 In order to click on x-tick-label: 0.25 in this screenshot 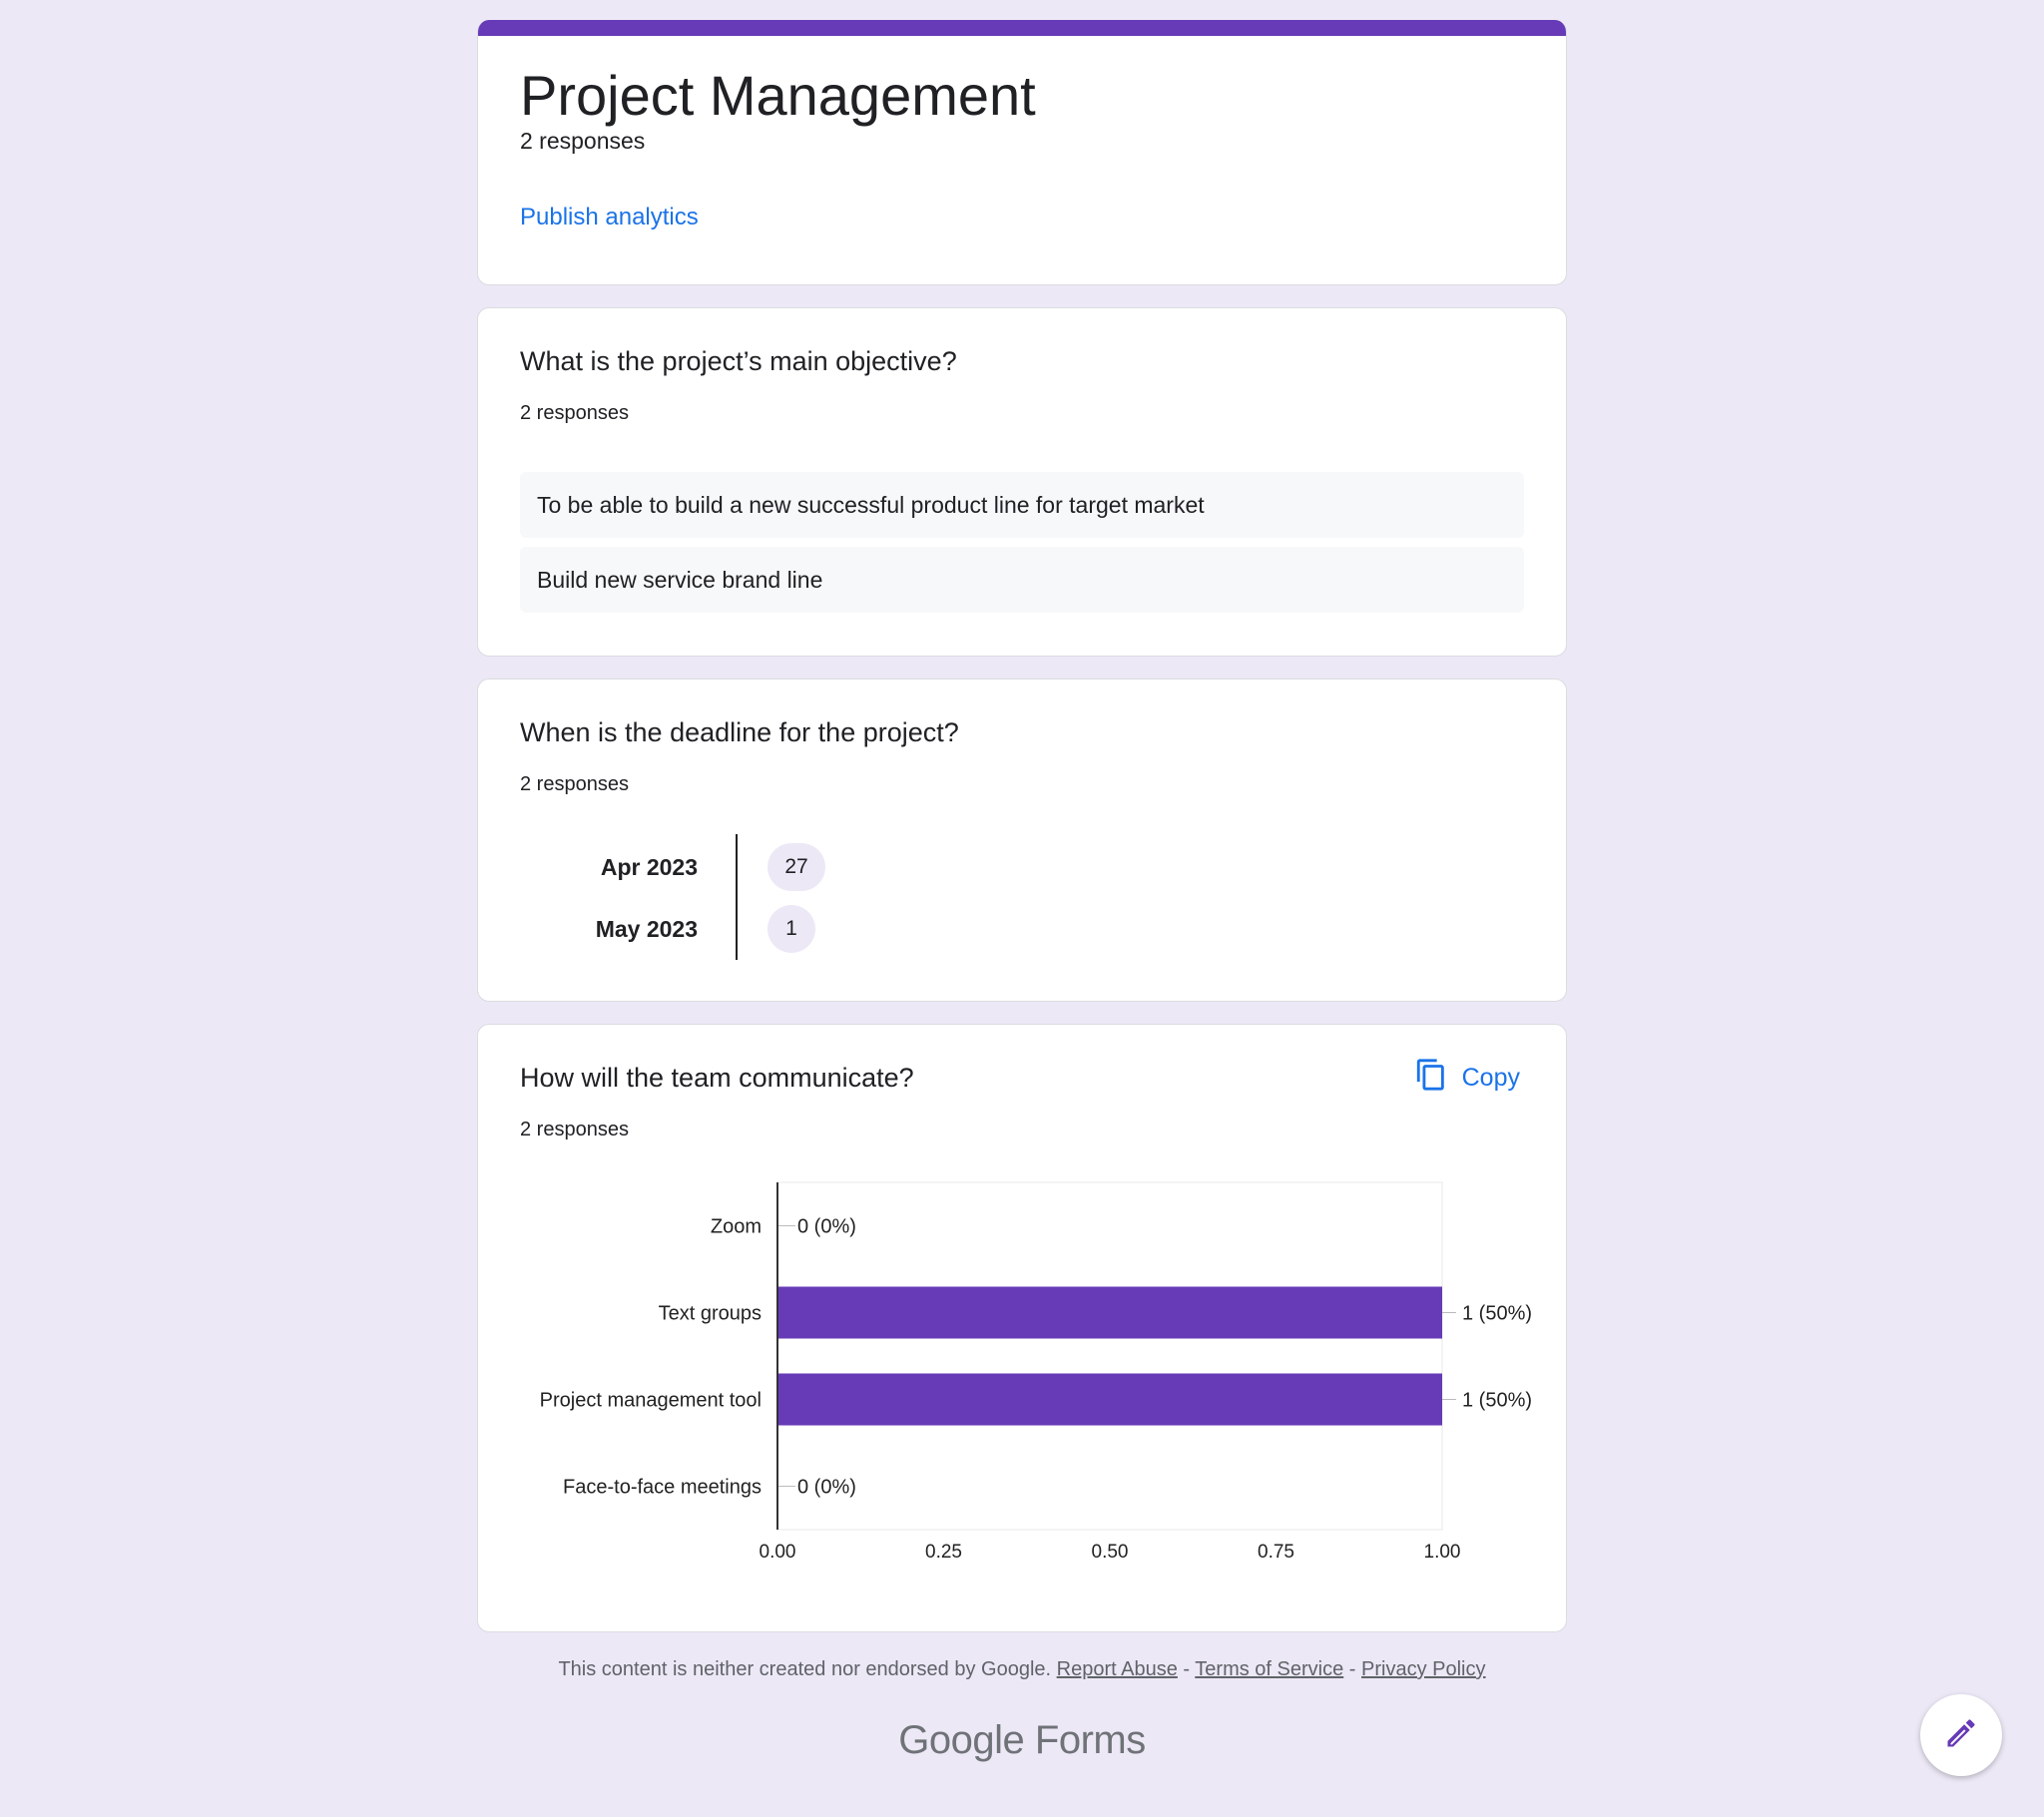, I will do `click(943, 1552)`.